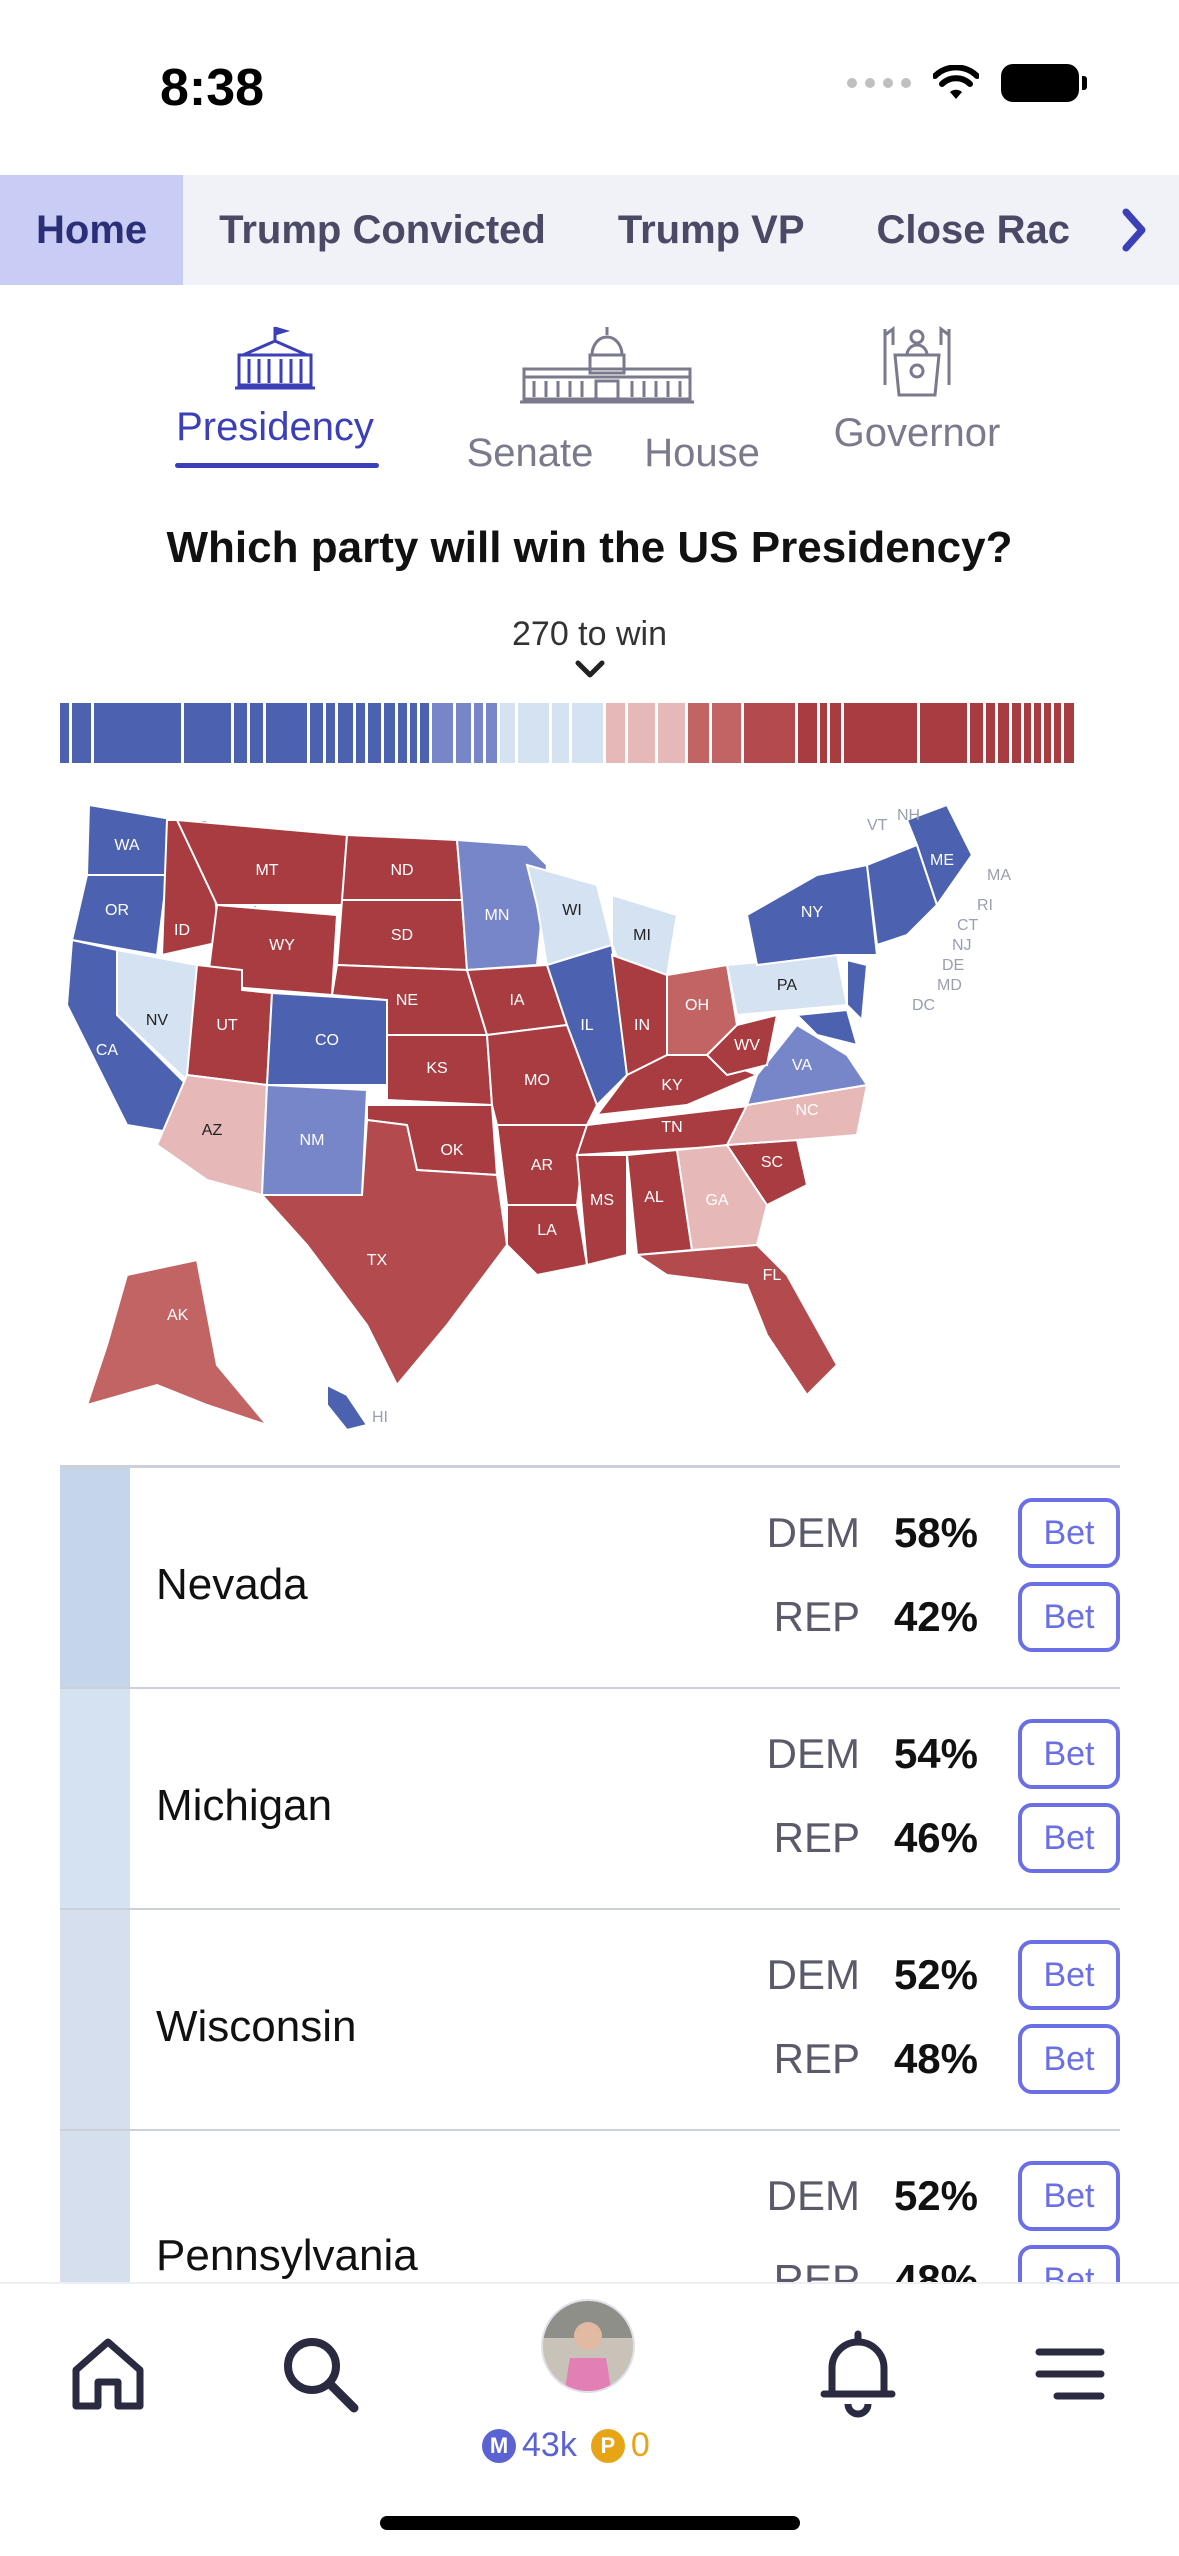 The height and width of the screenshot is (2556, 1179). Describe the element at coordinates (917, 433) in the screenshot. I see `tab-governor-label: Governor` at that location.